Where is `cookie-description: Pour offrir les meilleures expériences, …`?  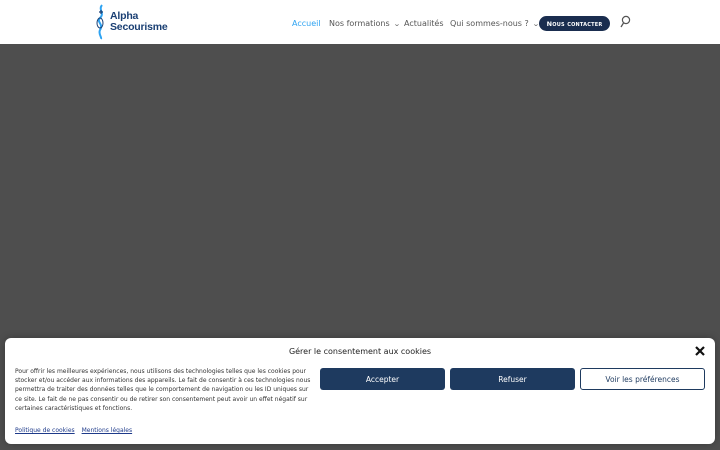
cookie-description: Pour offrir les meilleures expériences, … is located at coordinates (163, 390).